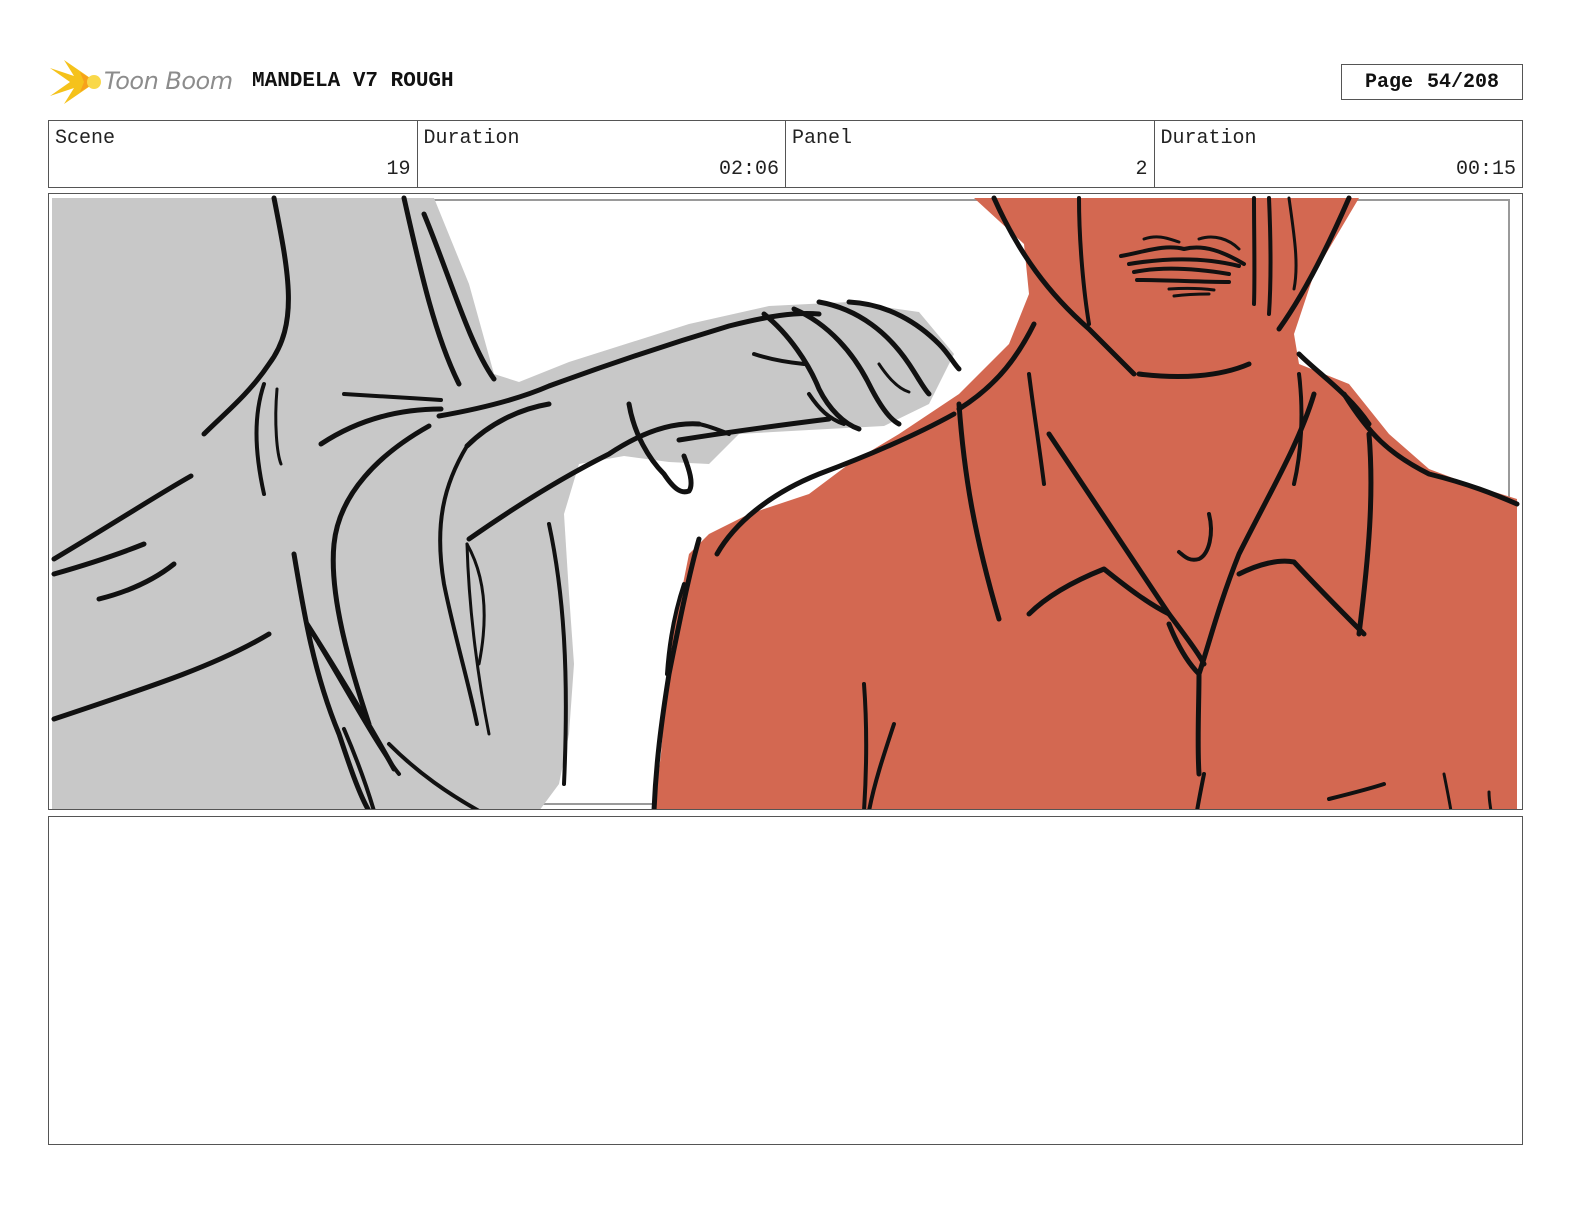 This screenshot has width=1582, height=1225. Describe the element at coordinates (168, 81) in the screenshot. I see `brand-text: Toon Boom` at that location.